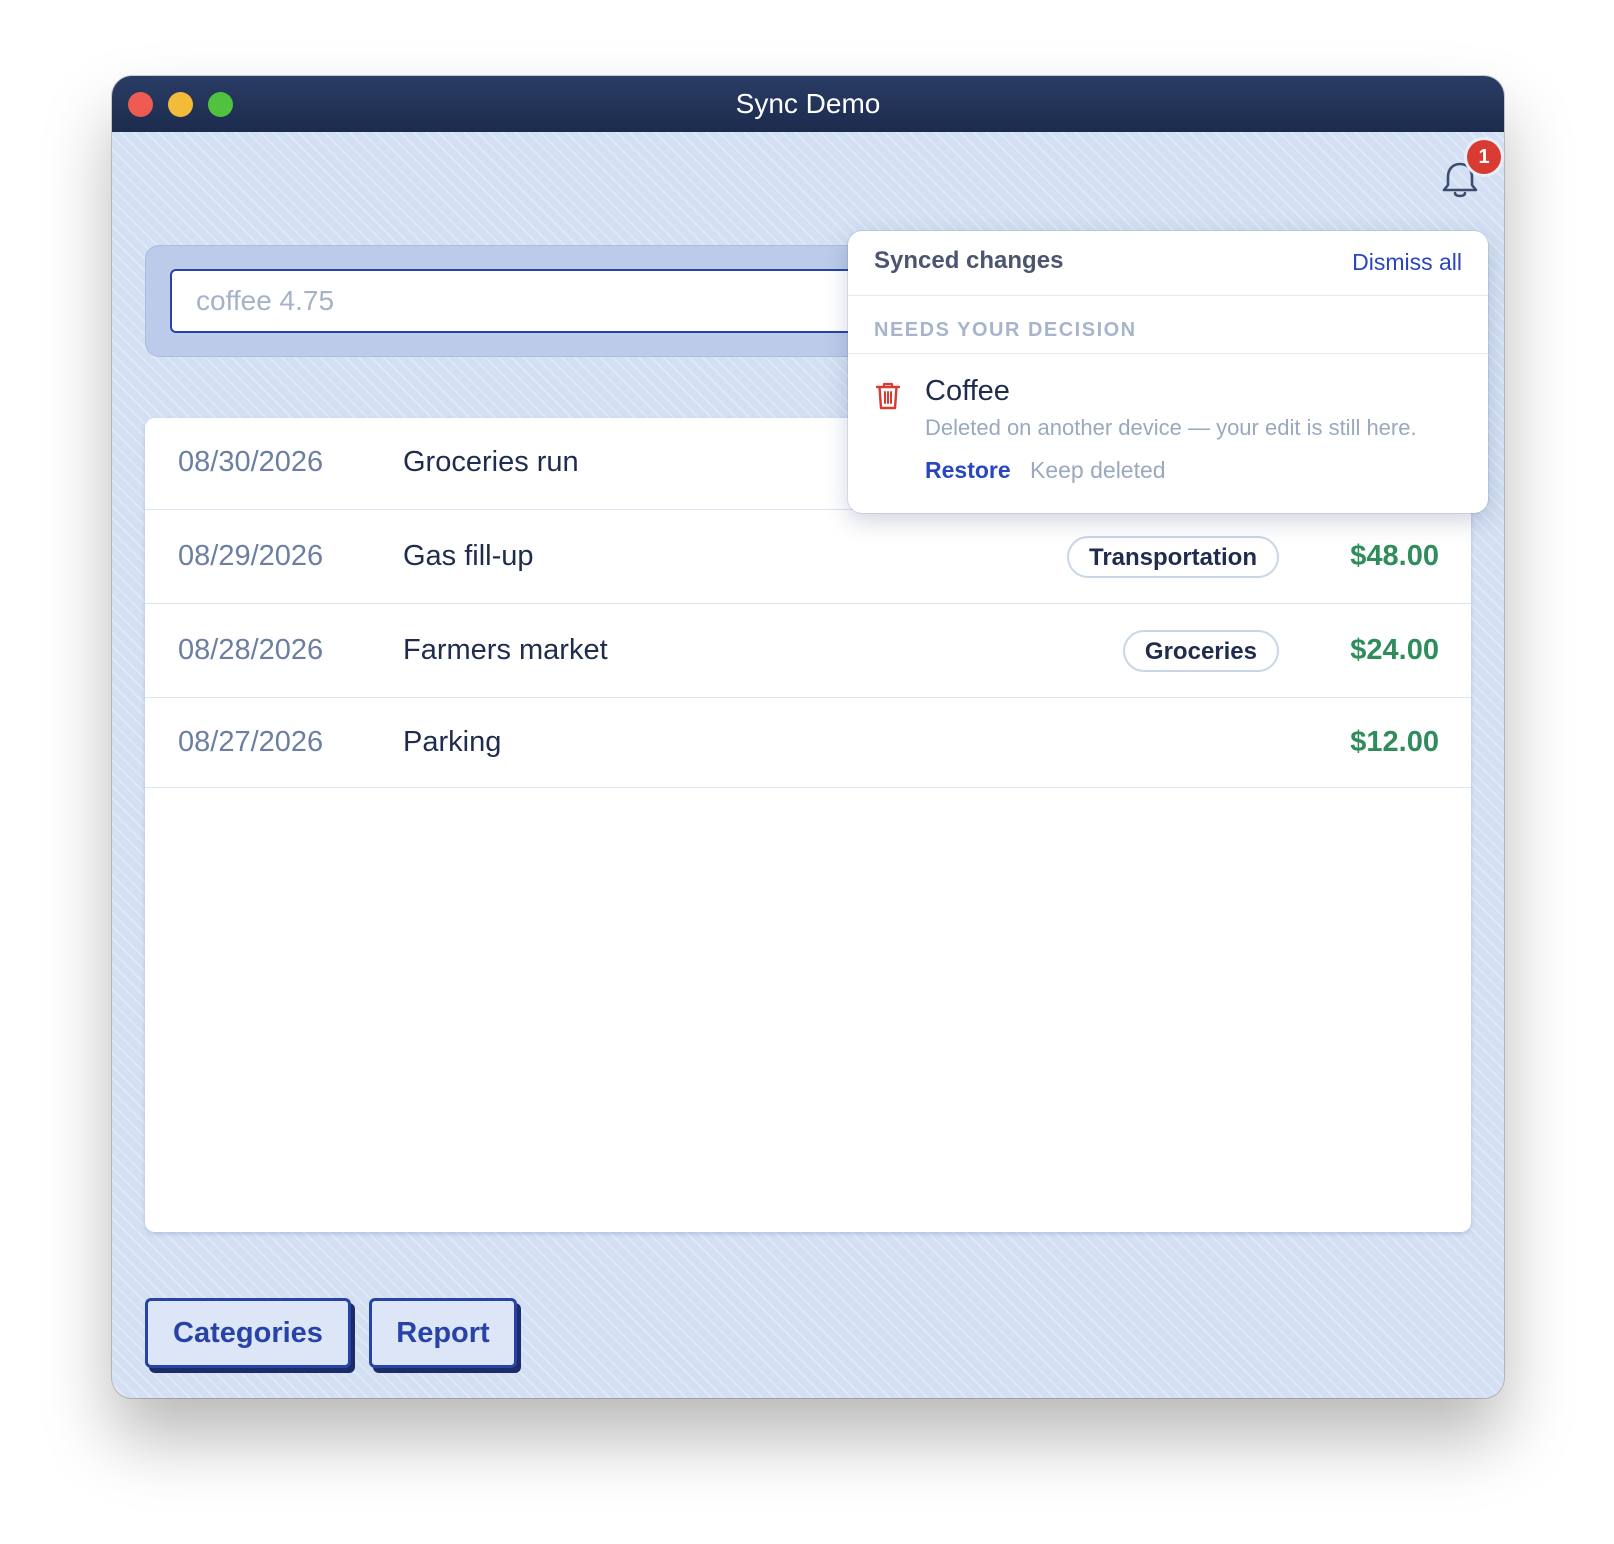  Describe the element at coordinates (443, 1333) in the screenshot. I see `report-button: Report` at that location.